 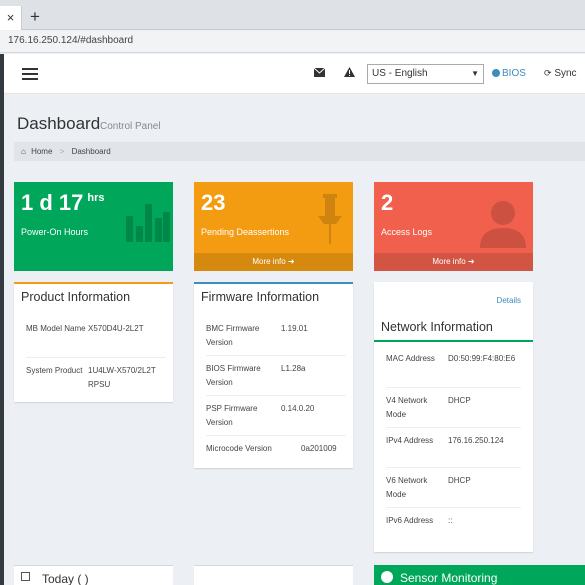 What do you see at coordinates (148, 222) in the screenshot?
I see `bar-chart-icon` at bounding box center [148, 222].